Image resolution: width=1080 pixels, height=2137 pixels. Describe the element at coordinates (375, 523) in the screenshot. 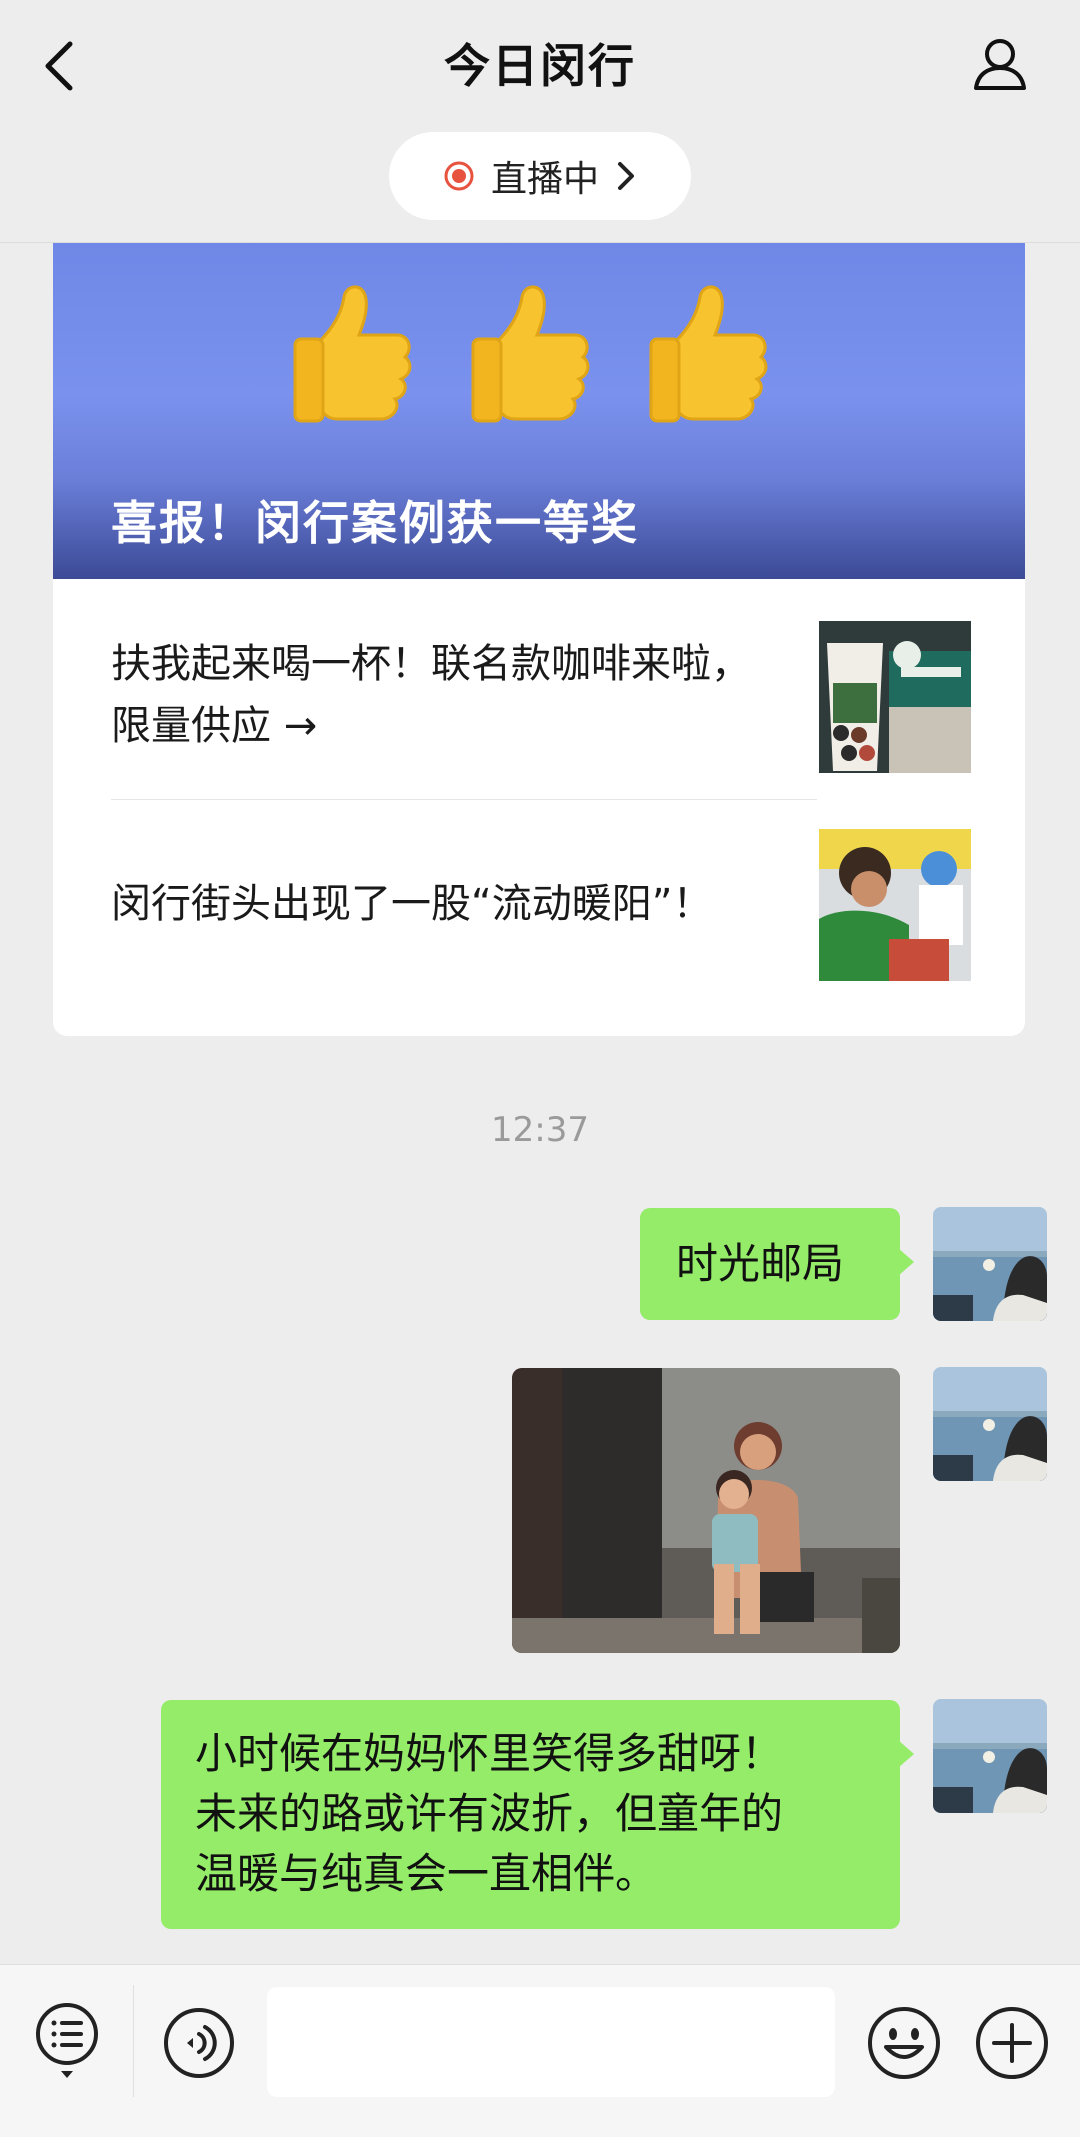

I see `banner-title: 喜报！闵行案例获一等奖` at that location.